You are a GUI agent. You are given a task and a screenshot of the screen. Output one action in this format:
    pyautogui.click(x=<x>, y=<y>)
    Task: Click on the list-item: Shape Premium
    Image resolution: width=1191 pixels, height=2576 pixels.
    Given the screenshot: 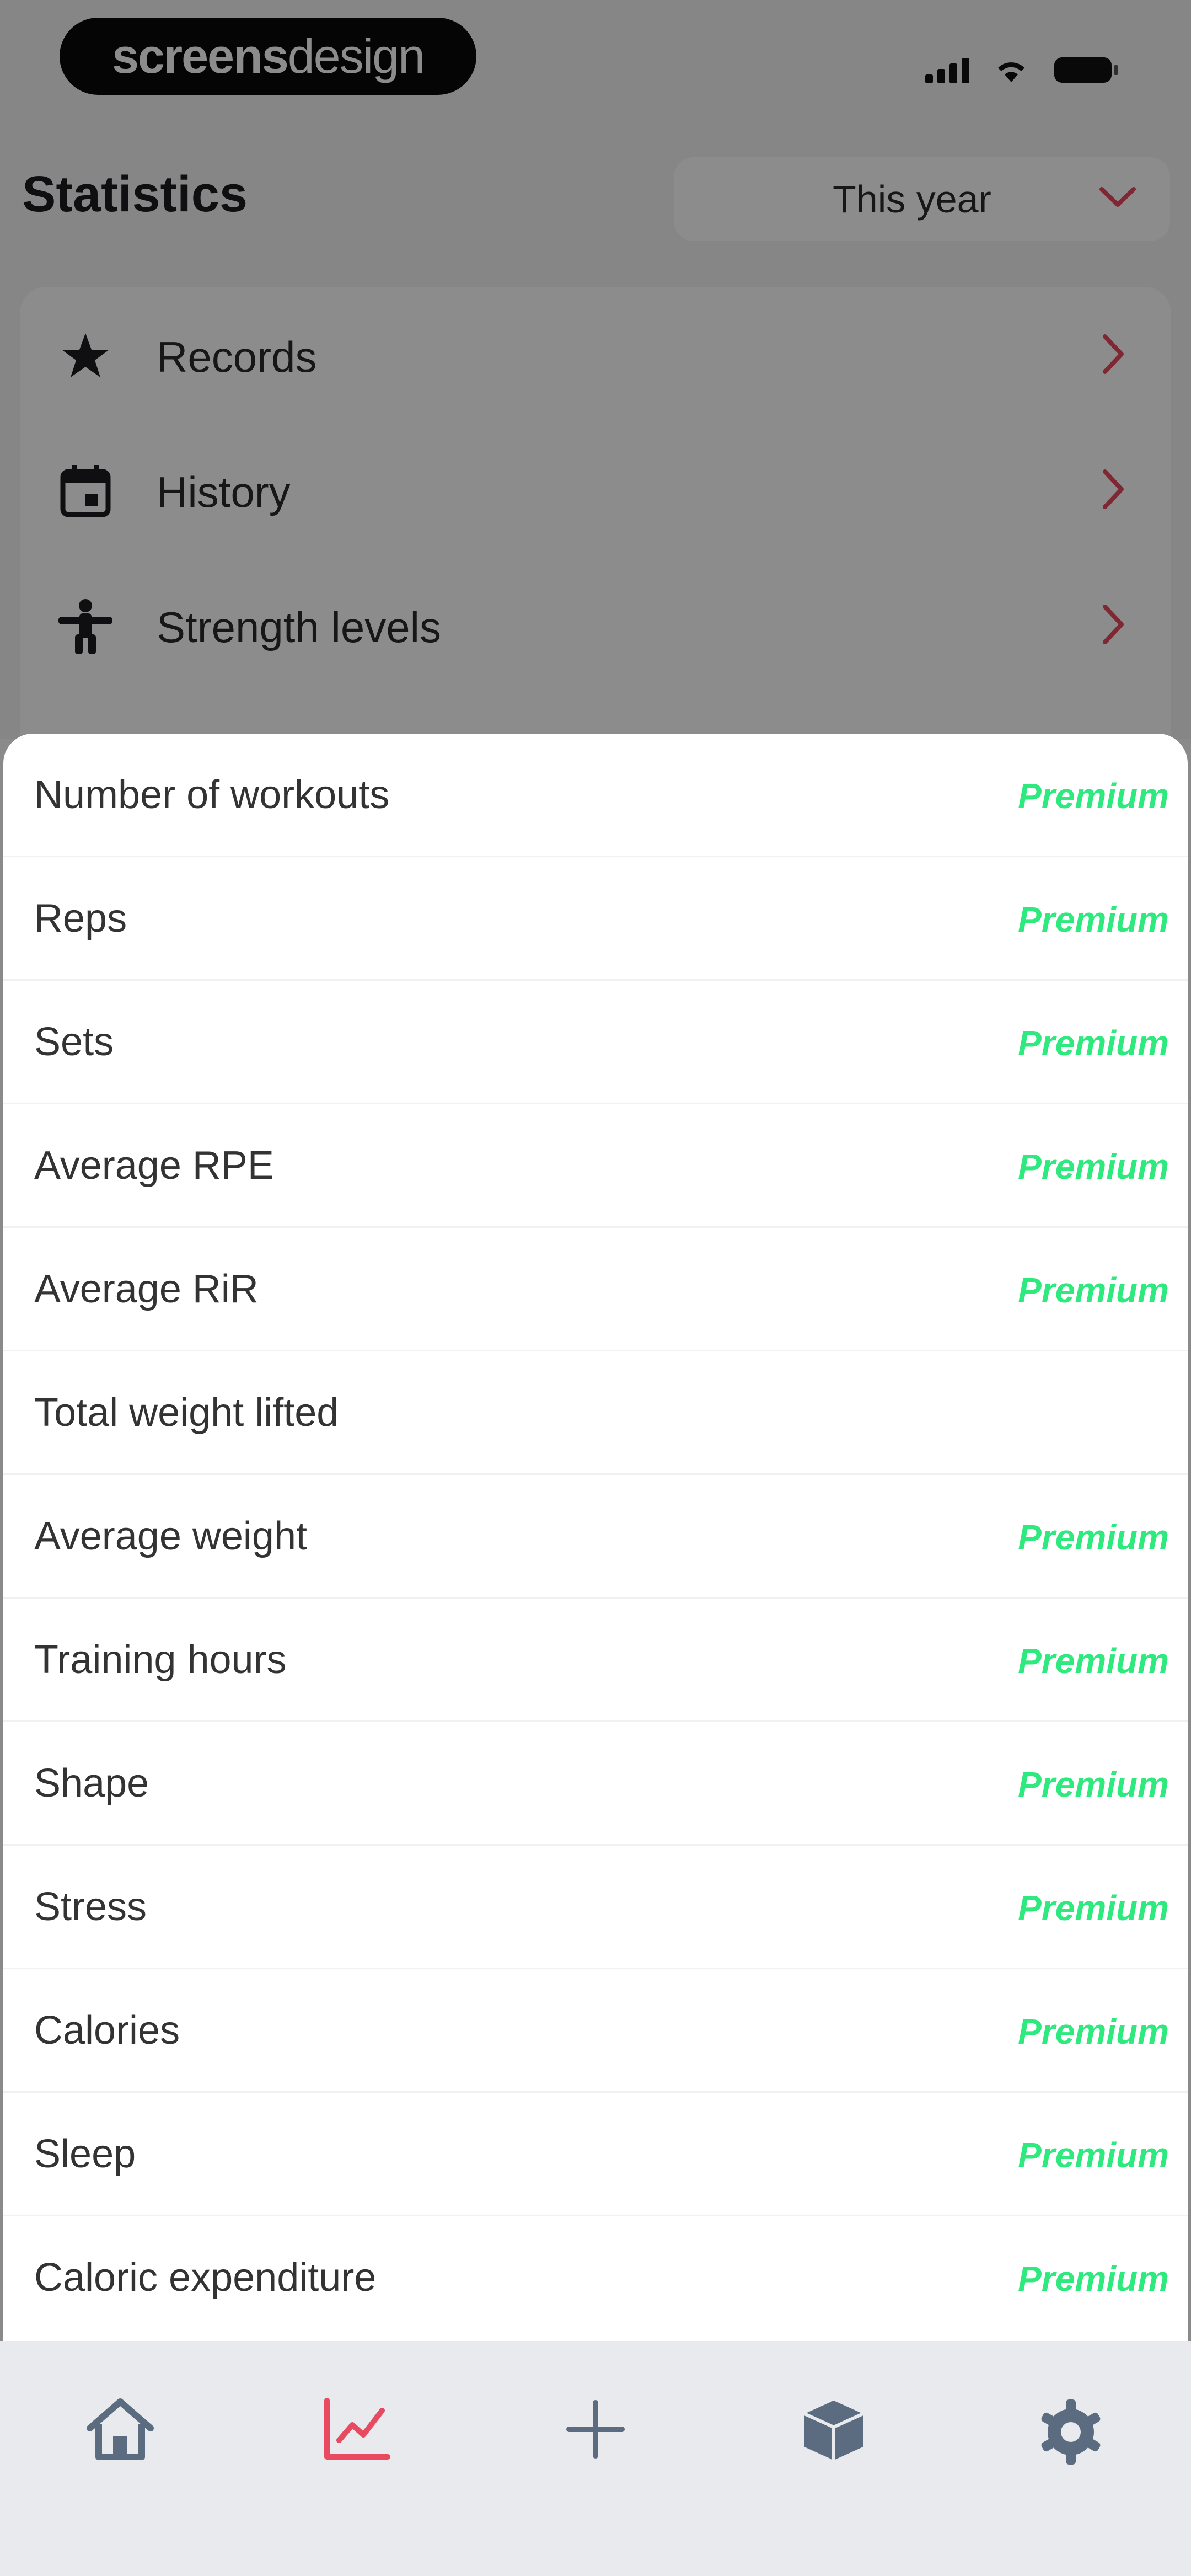 What is the action you would take?
    pyautogui.click(x=595, y=1784)
    